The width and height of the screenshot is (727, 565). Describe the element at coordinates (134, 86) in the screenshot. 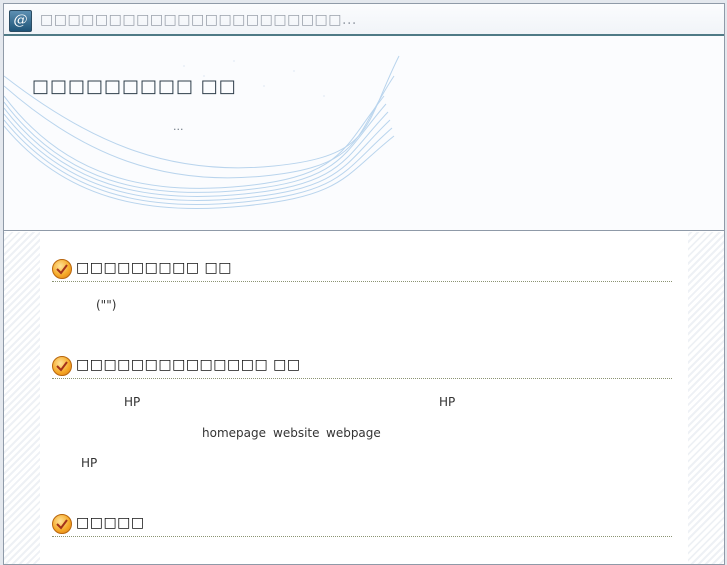

I see `page-title: □□□□□□□□□ □□` at that location.